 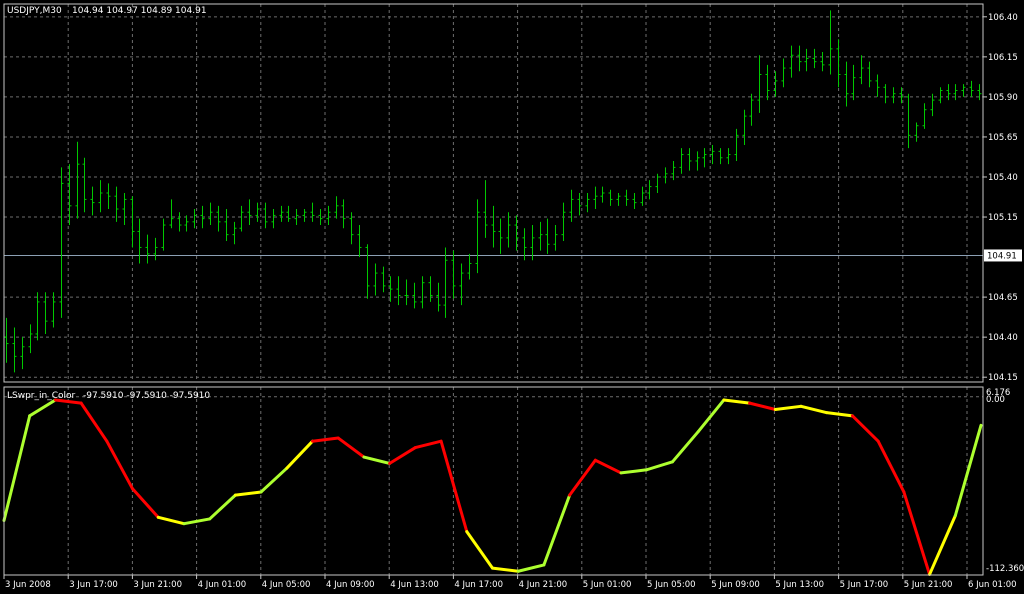 I want to click on time-axis-label: 4 Jun 01:00, so click(x=222, y=585).